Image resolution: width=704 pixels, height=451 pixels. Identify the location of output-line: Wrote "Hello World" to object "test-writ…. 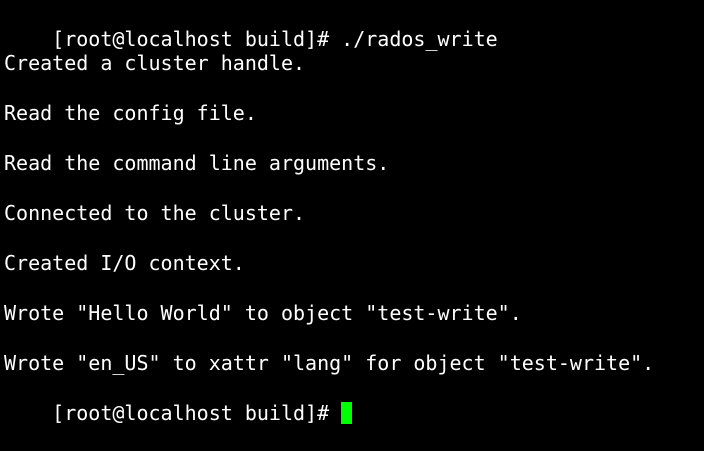
(263, 313).